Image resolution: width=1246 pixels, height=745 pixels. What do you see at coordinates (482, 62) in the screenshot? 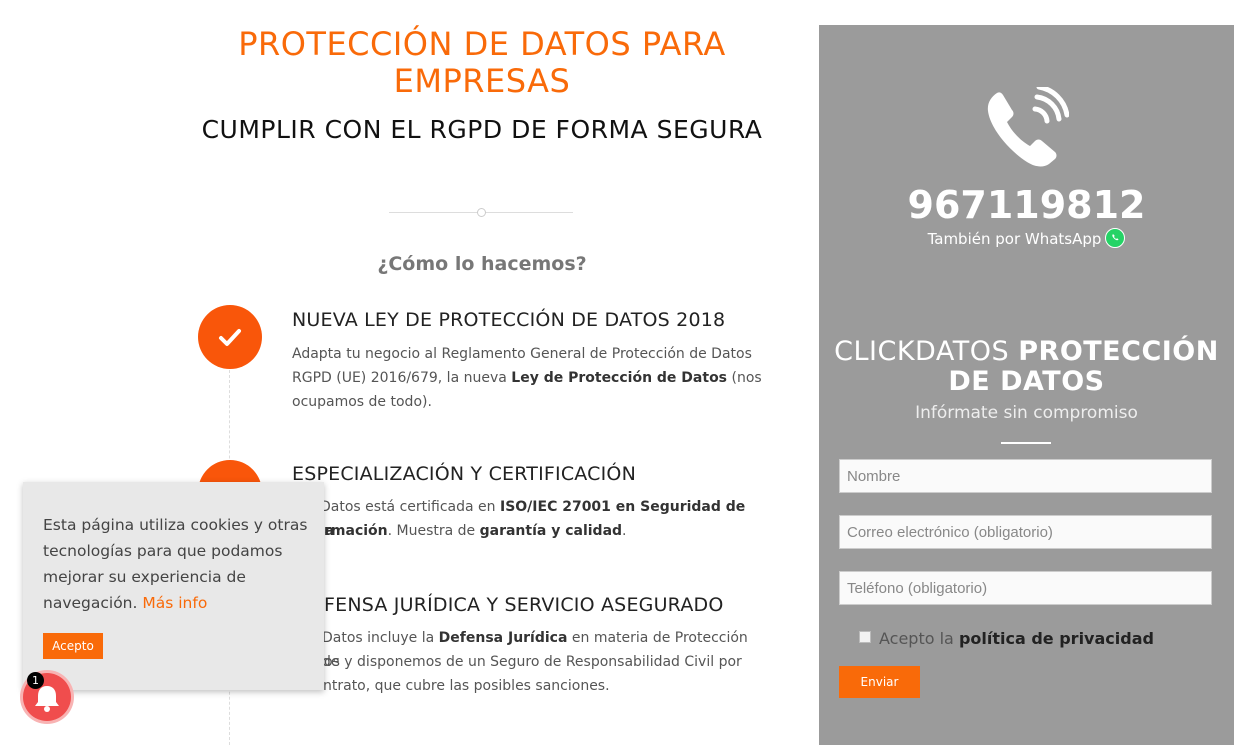
I see `page-title: PROTECCIÓN DE DATOS PARA EMPRESAS` at bounding box center [482, 62].